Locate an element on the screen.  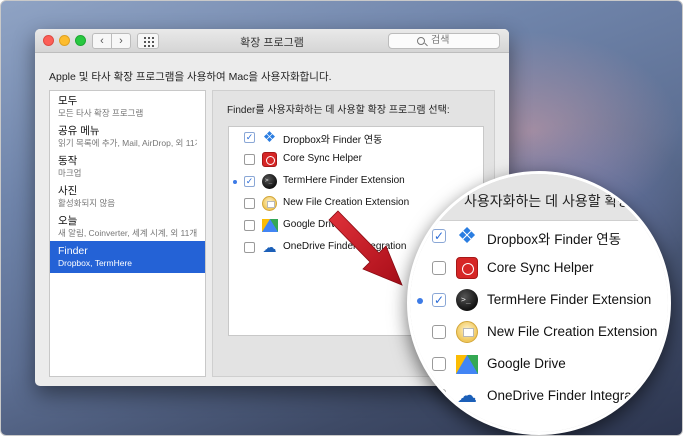
zoomed-label: New File Creation Extension is located at coordinates (572, 331).